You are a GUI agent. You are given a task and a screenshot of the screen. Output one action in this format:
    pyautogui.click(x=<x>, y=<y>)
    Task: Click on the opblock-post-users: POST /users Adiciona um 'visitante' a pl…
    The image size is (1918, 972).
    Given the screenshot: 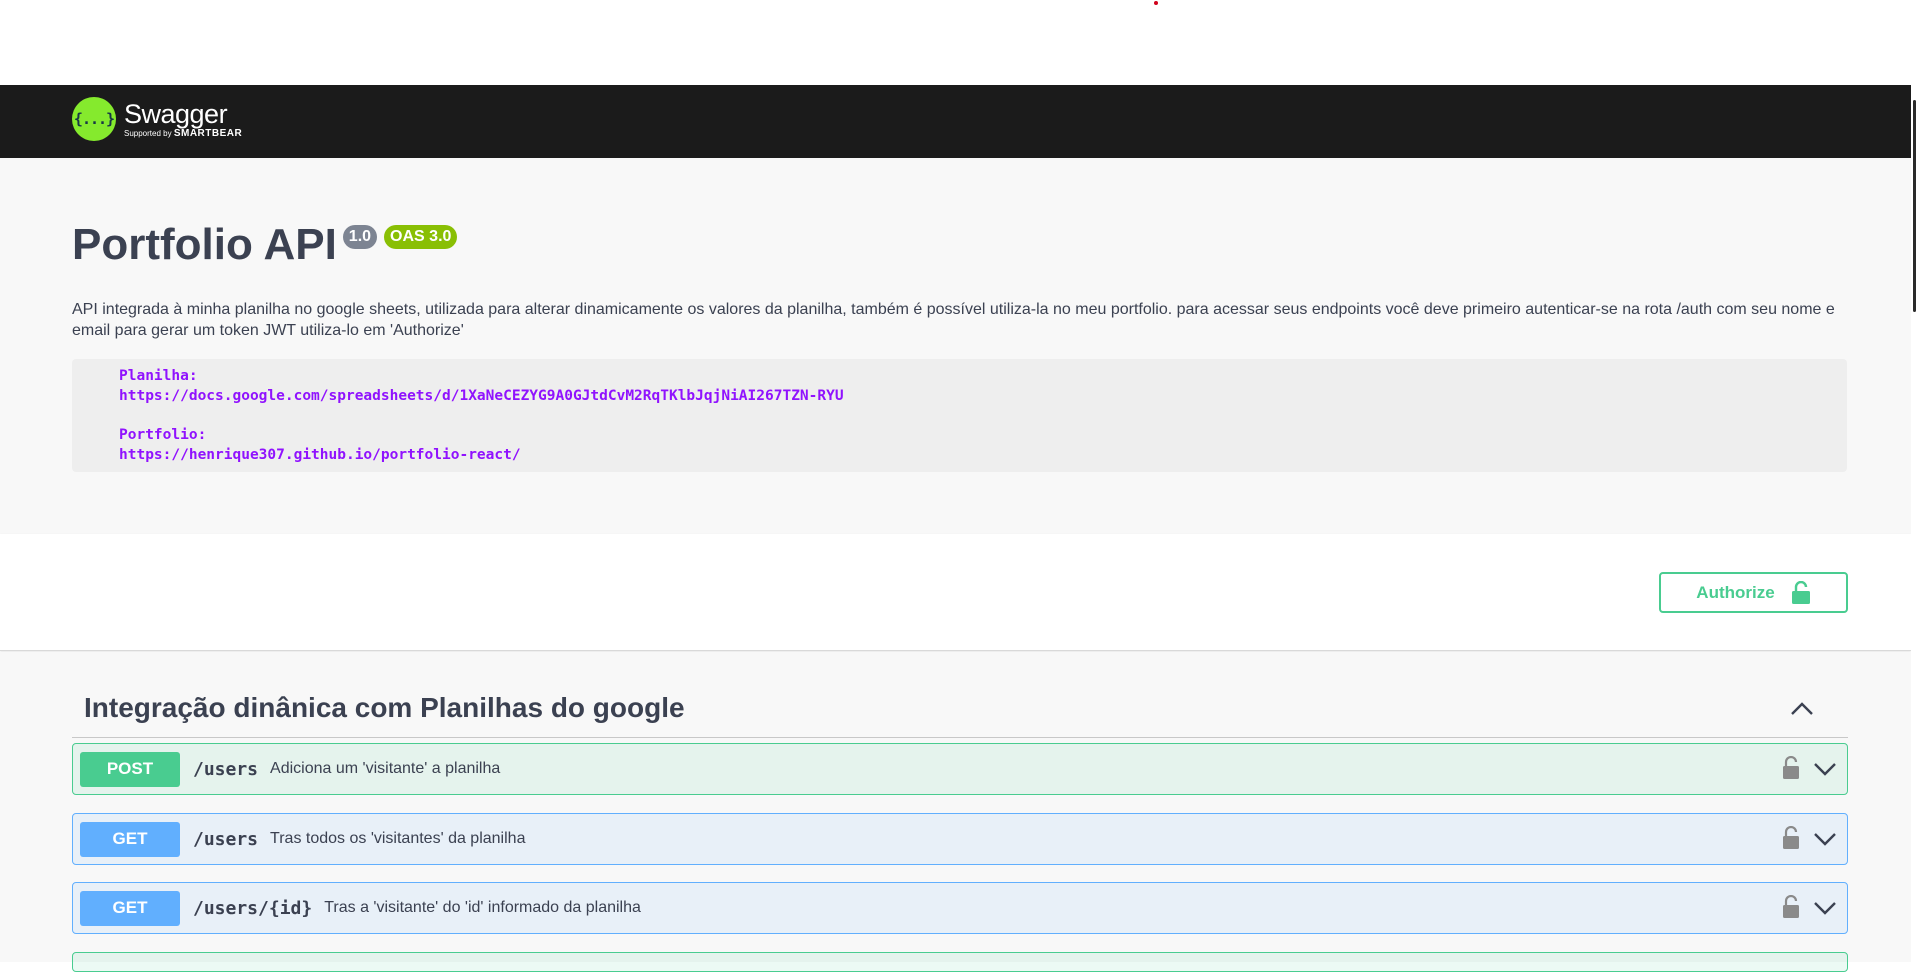 What is the action you would take?
    pyautogui.click(x=960, y=769)
    